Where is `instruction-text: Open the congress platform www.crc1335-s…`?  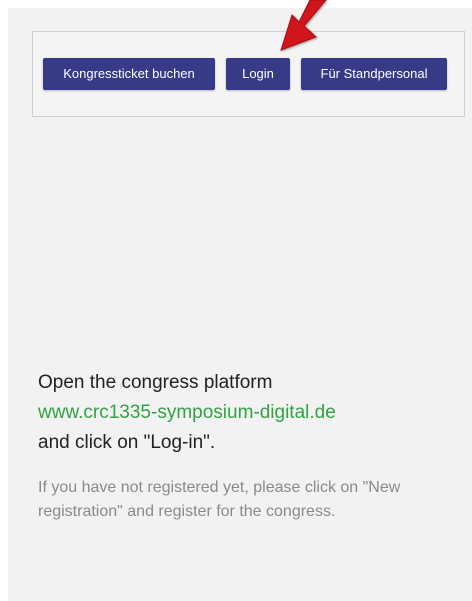
instruction-text: Open the congress platform www.crc1335-s… is located at coordinates (253, 413).